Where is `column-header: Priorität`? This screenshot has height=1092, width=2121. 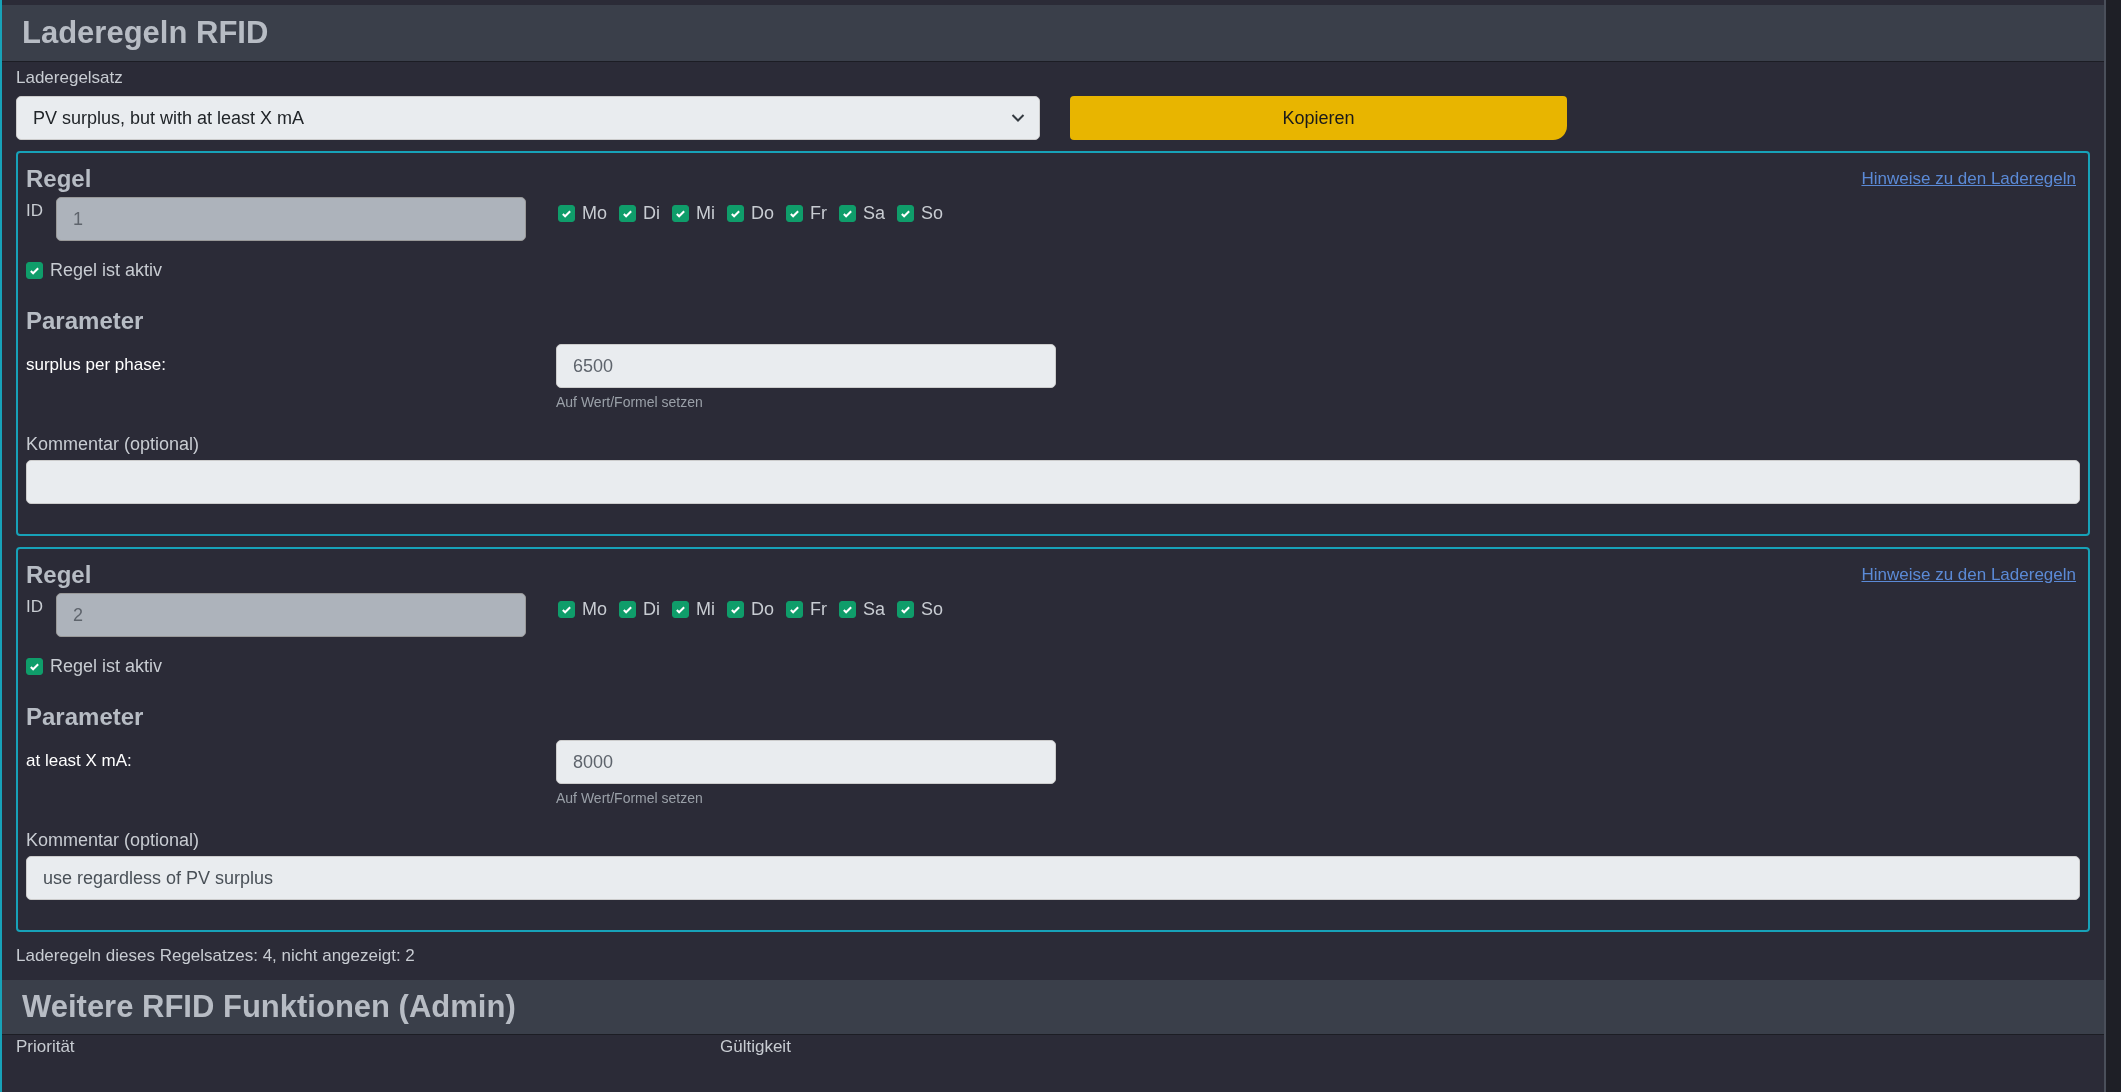 column-header: Priorität is located at coordinates (46, 1047).